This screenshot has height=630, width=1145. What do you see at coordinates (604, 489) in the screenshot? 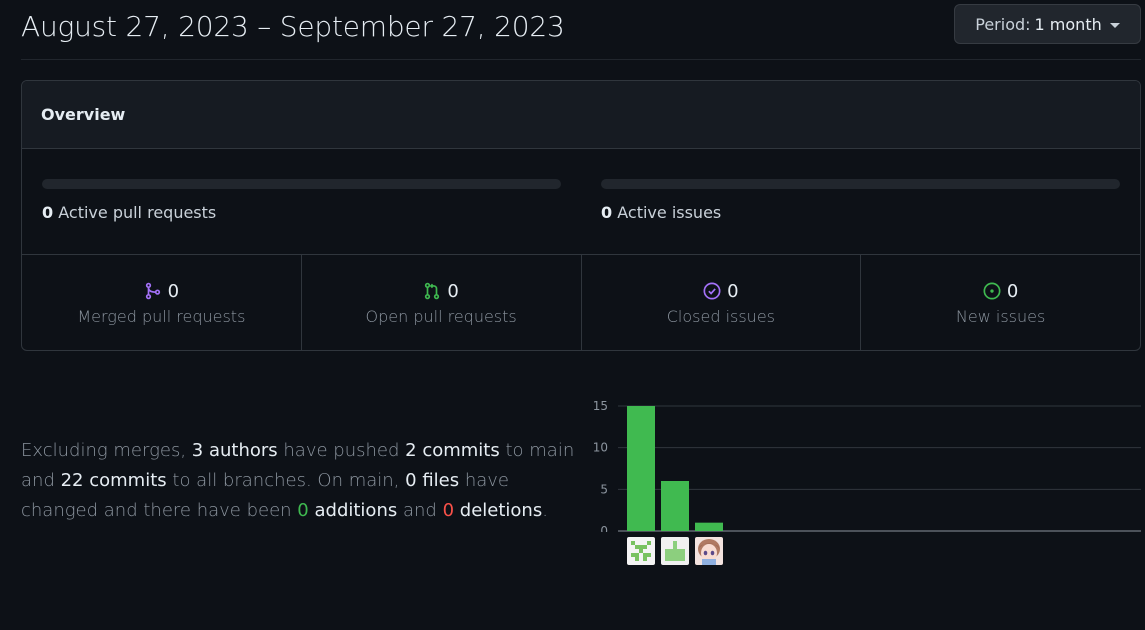
I see `y-tick-label: 5` at bounding box center [604, 489].